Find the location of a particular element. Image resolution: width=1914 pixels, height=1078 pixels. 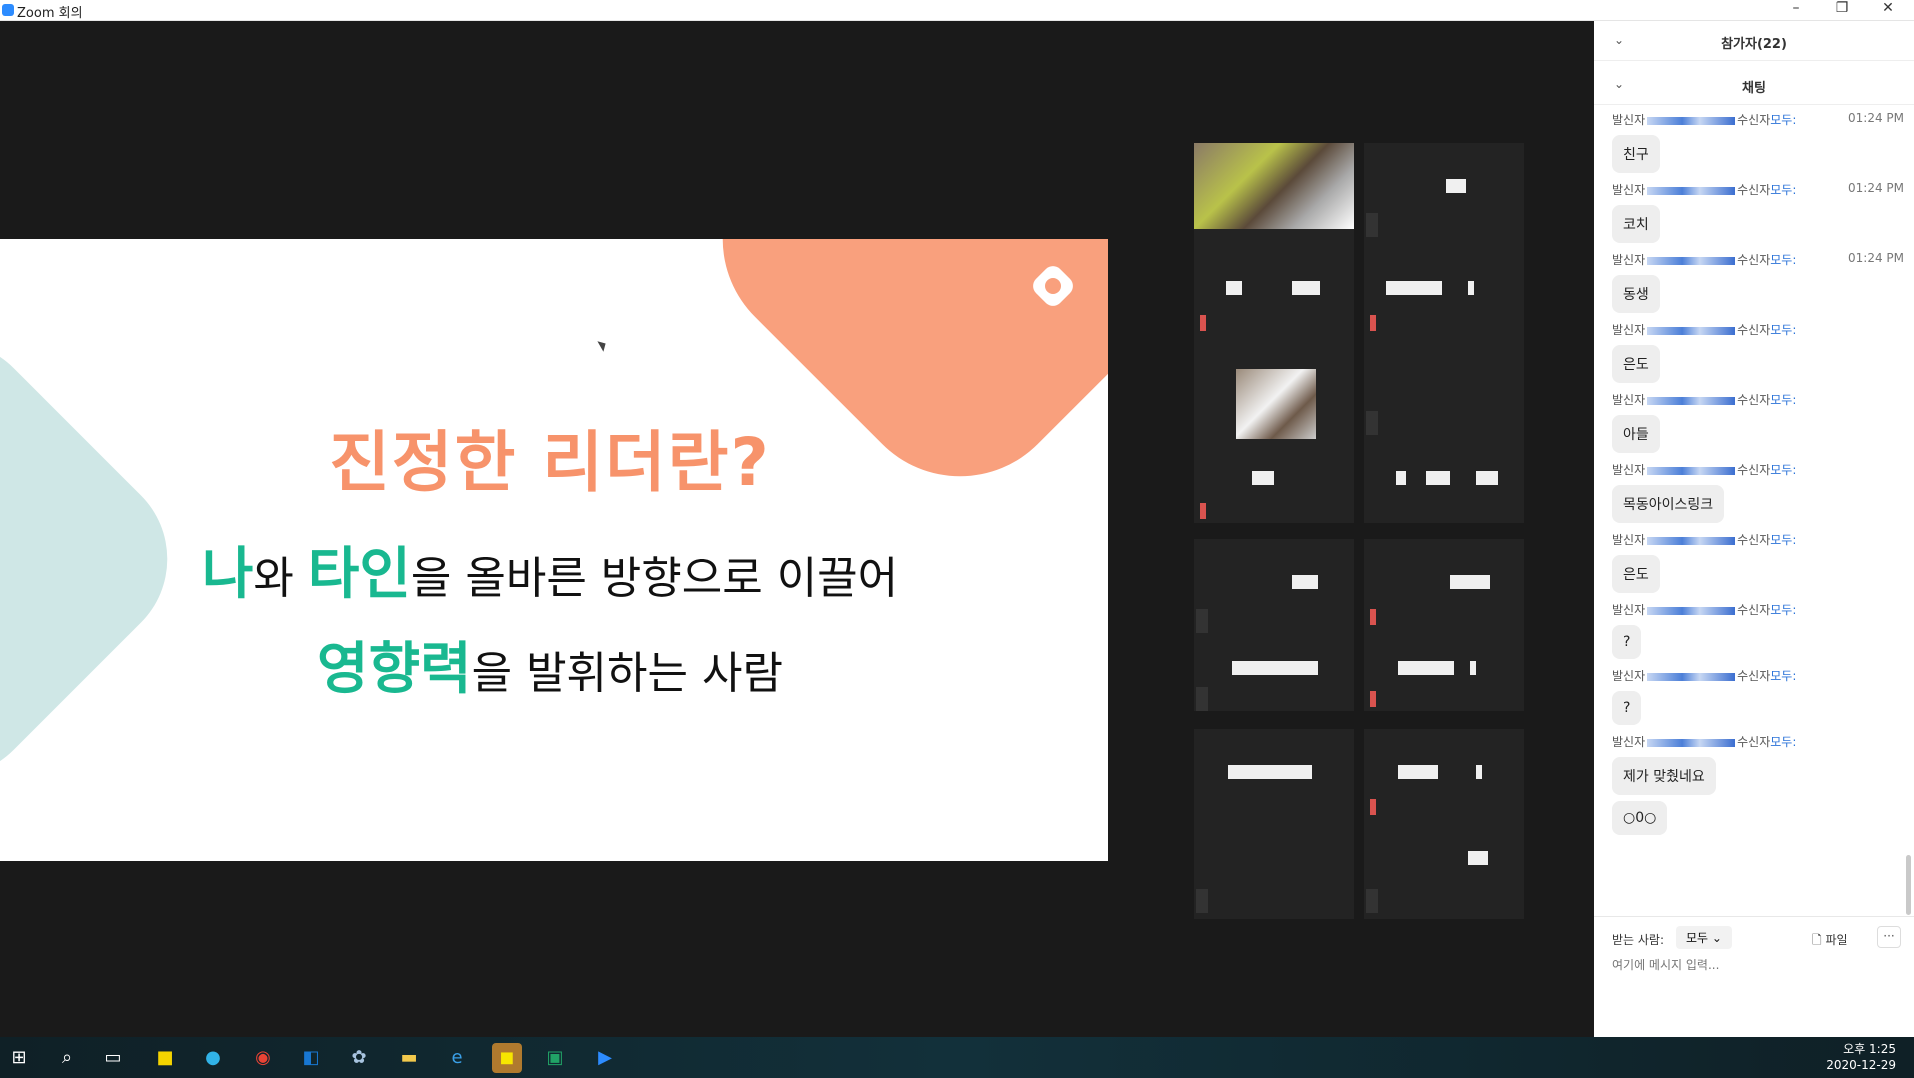

chat-message: 발신자 수신자모두: 01:24 PM 동생 is located at coordinates (1758, 282).